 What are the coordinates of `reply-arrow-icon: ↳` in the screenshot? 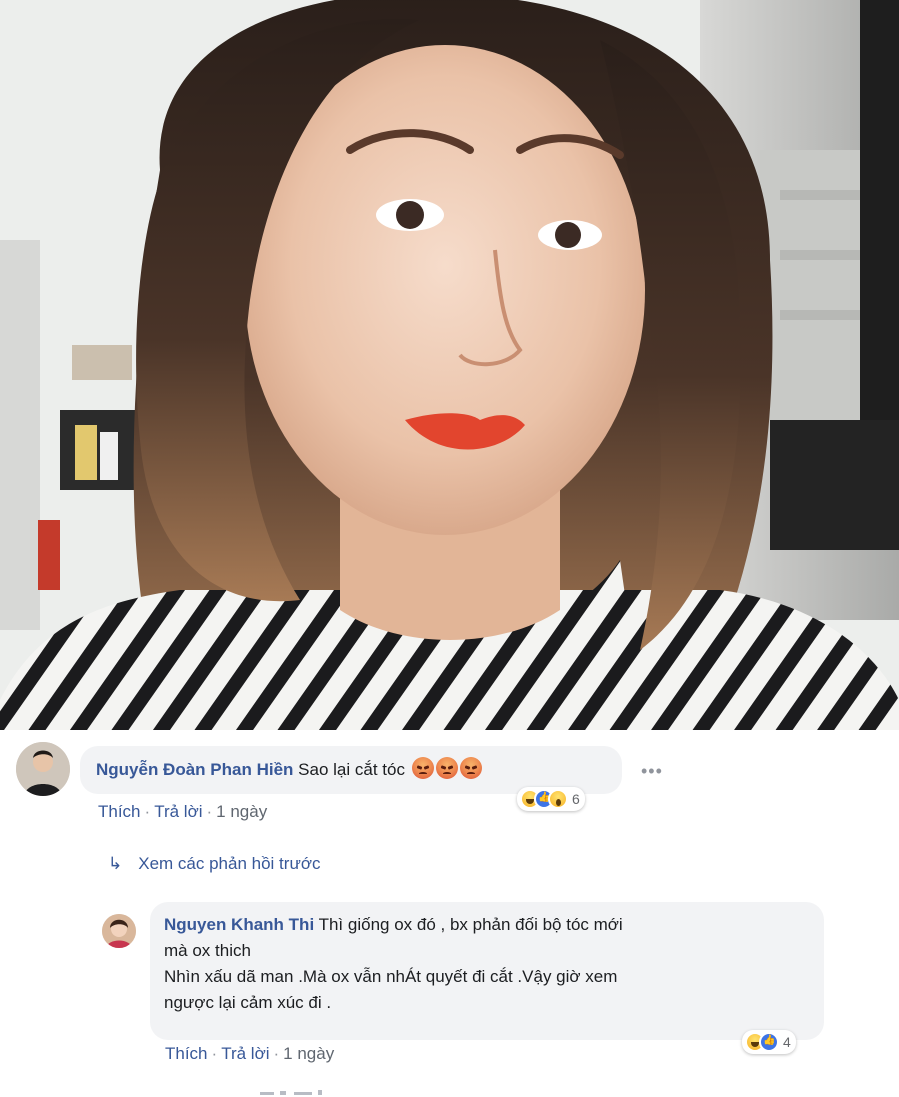 It's located at (115, 863).